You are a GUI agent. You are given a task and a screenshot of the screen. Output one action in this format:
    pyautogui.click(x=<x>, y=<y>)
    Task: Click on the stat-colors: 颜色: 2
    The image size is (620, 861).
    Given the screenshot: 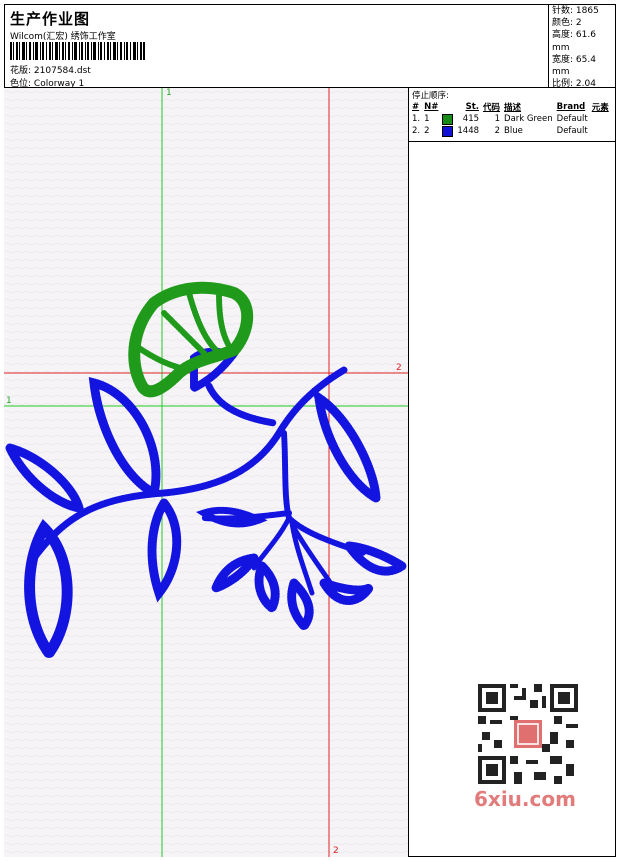 What is the action you would take?
    pyautogui.click(x=567, y=23)
    